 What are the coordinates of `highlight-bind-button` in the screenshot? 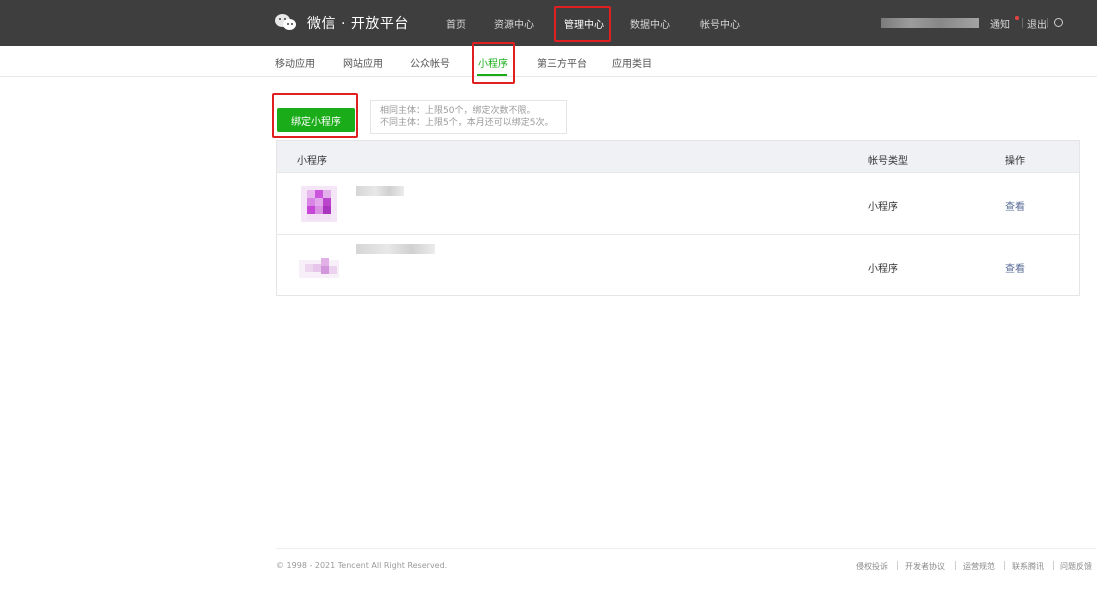 It's located at (315, 115).